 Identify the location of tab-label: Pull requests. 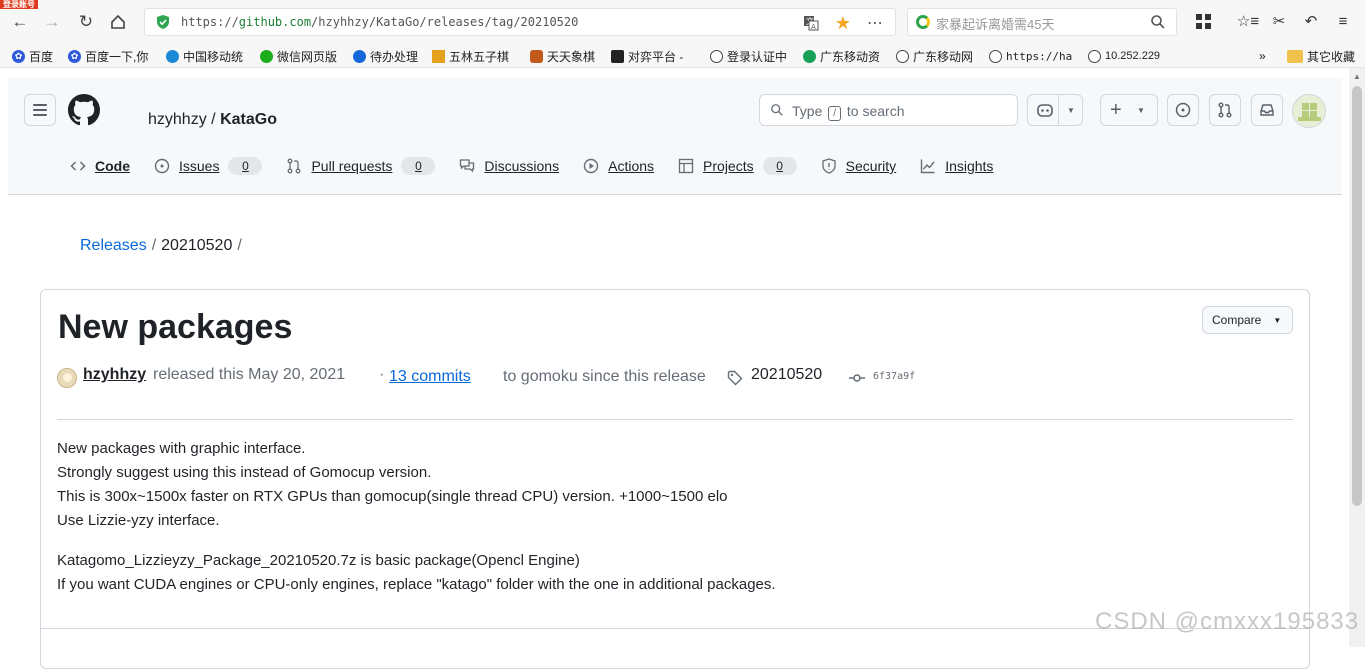
(352, 166).